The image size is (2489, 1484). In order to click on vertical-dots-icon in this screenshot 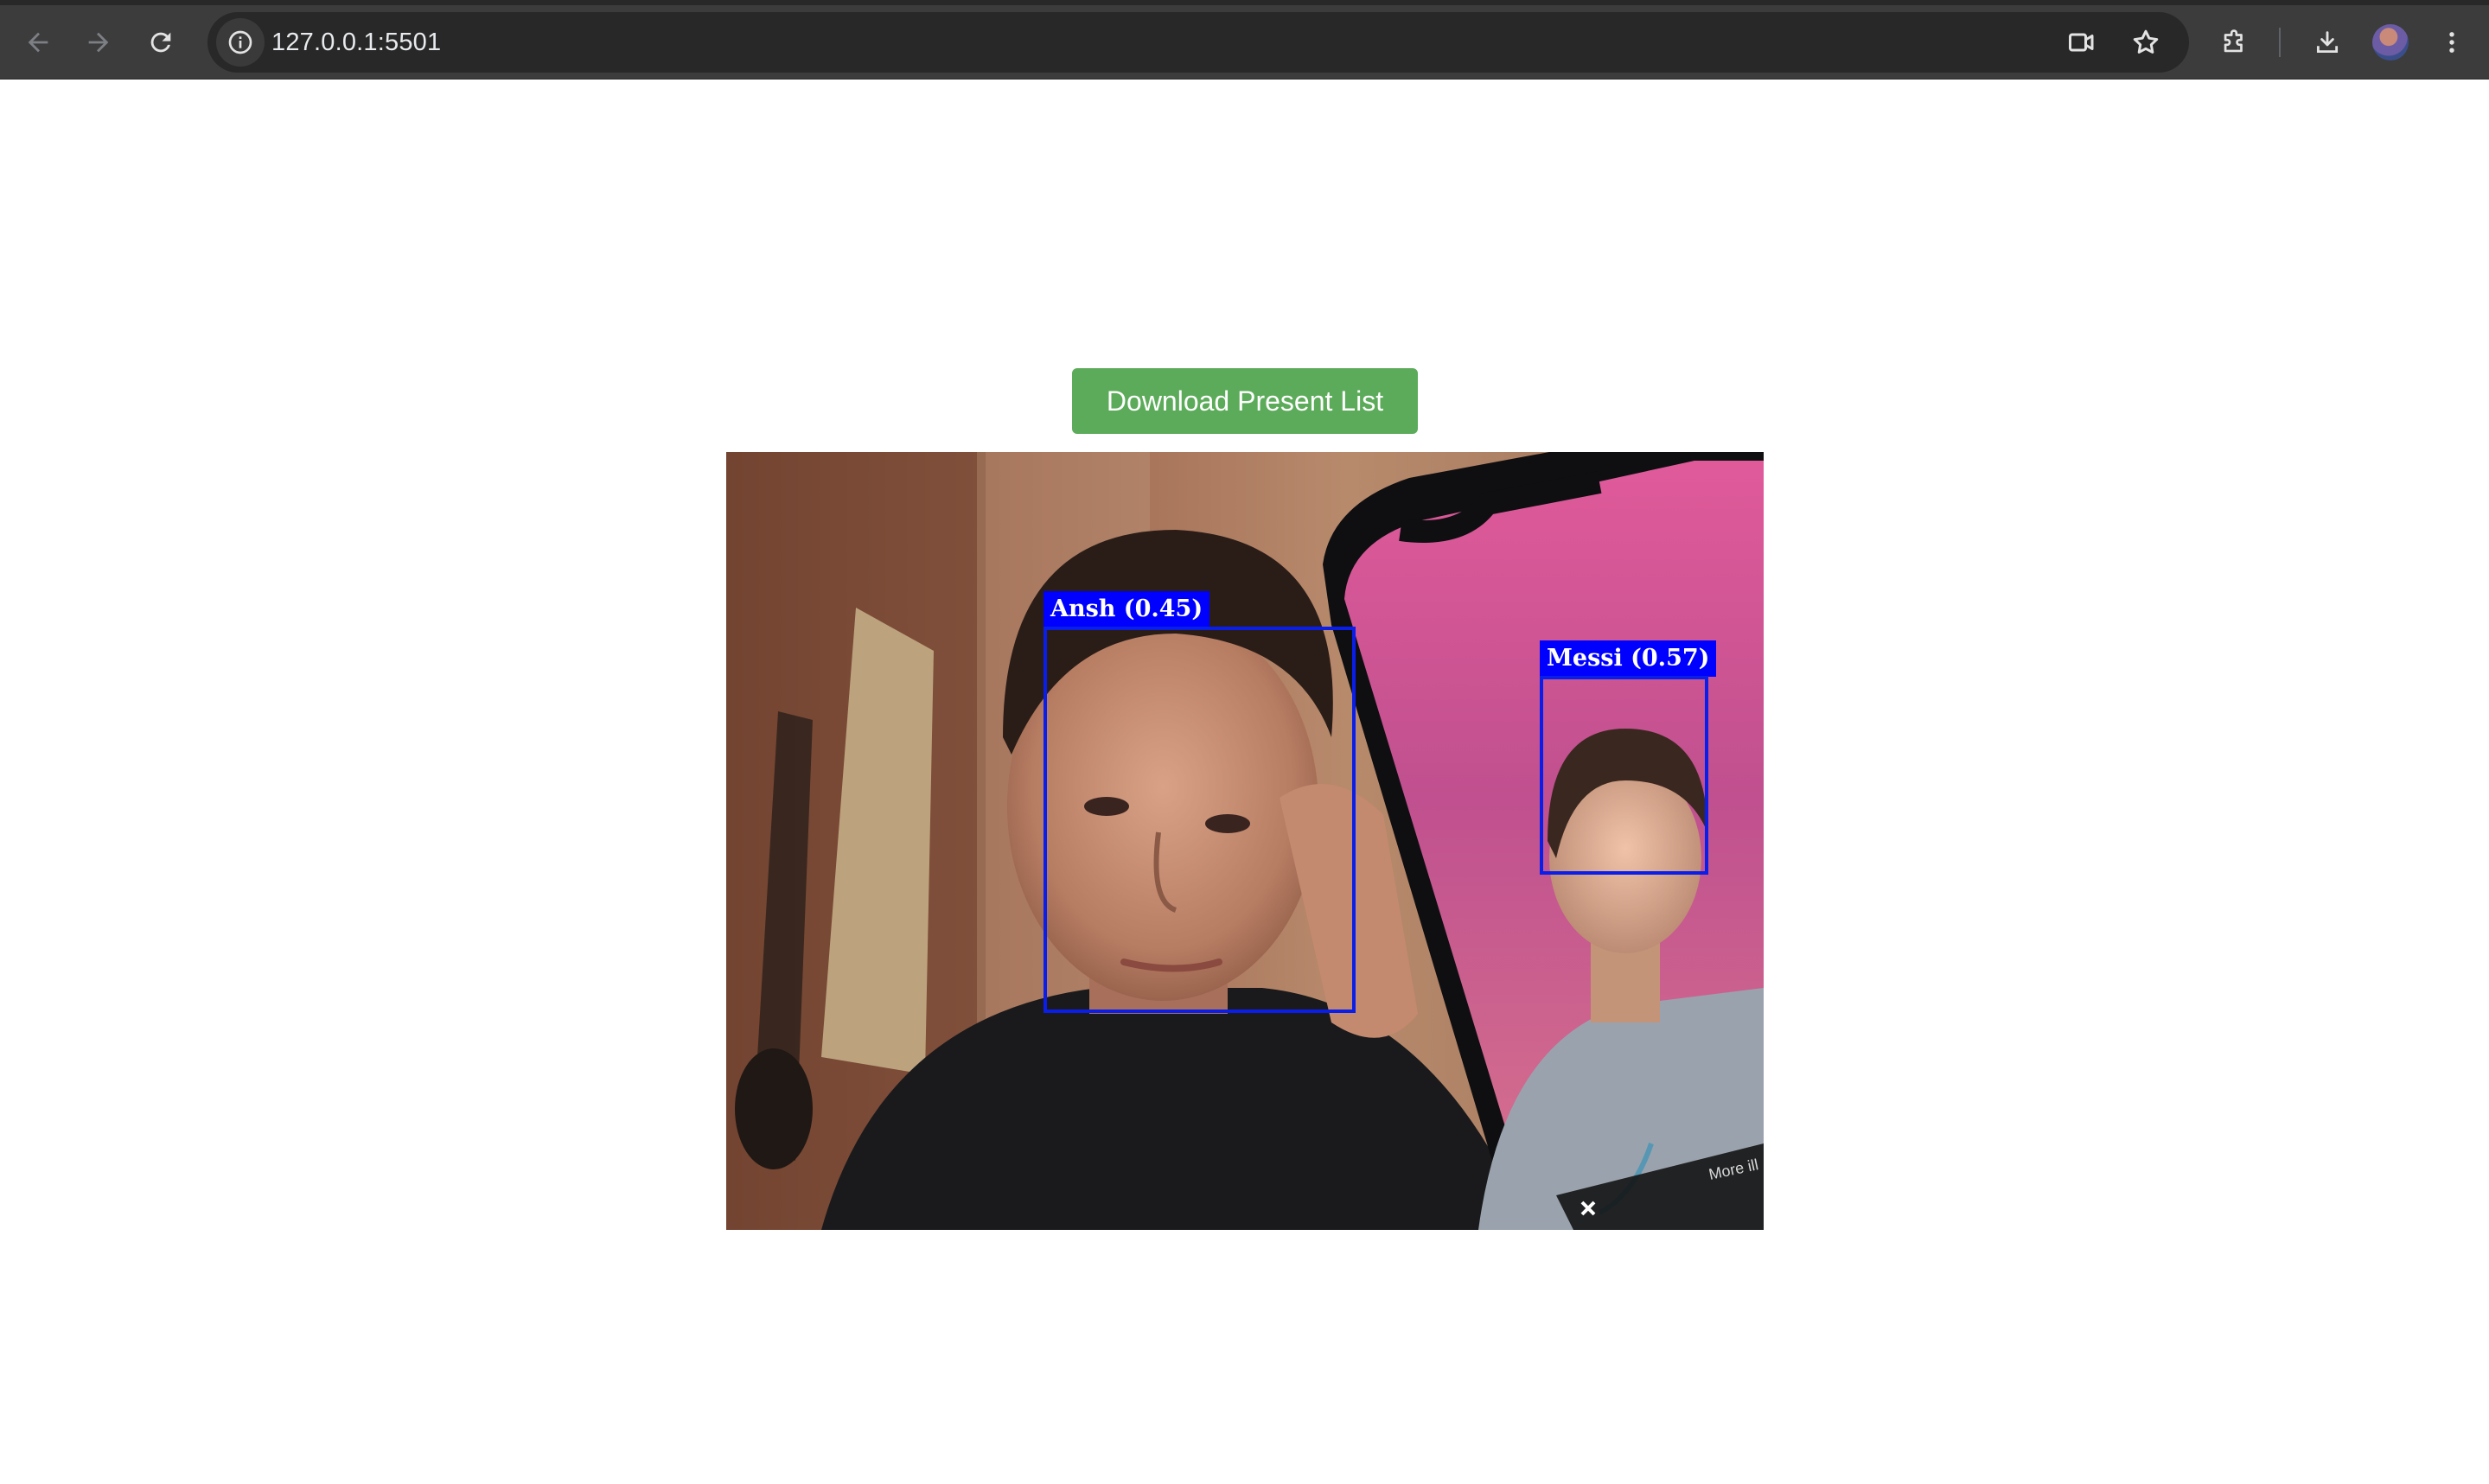, I will do `click(2451, 42)`.